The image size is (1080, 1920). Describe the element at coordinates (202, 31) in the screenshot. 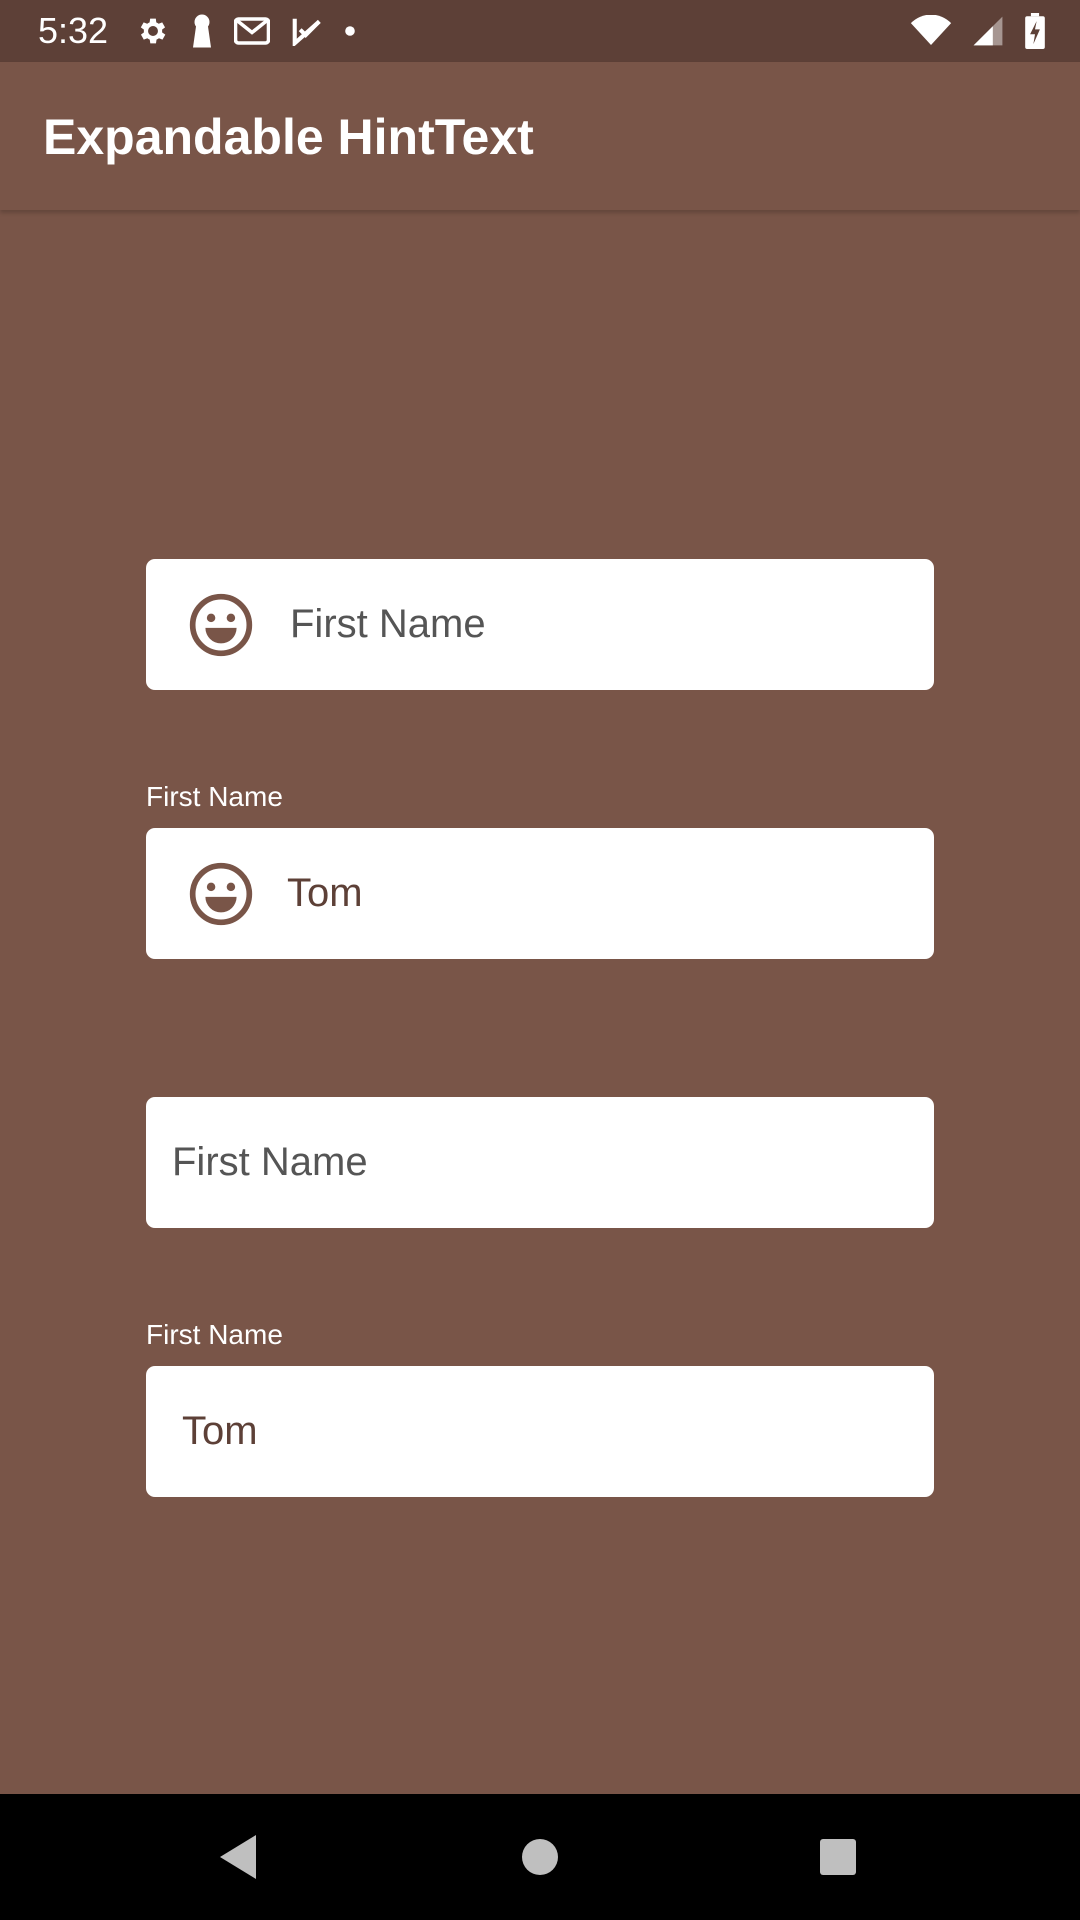

I see `keyhole-icon` at that location.